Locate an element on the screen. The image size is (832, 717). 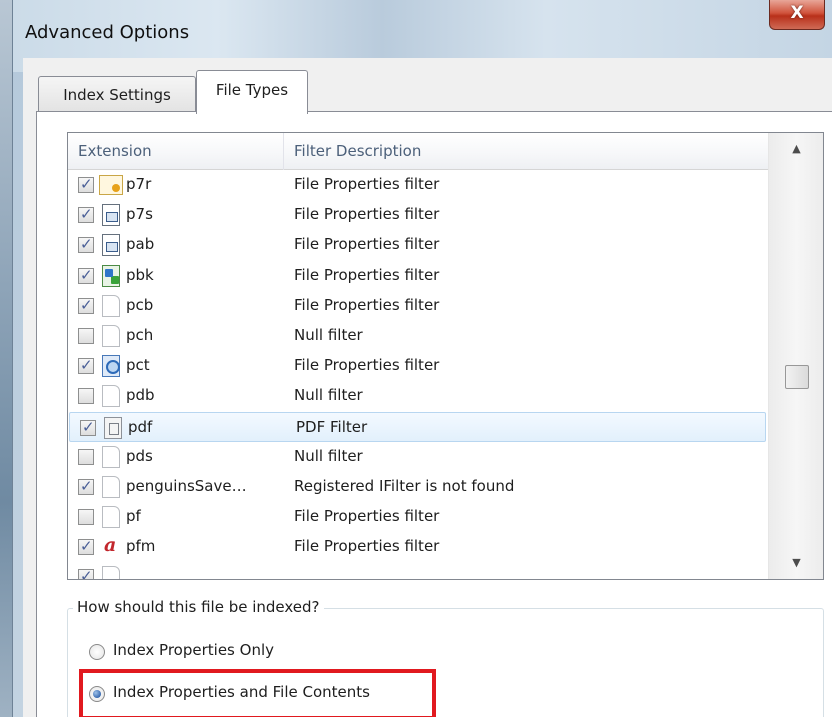
table-row: pab File Properties filter is located at coordinates (418, 245).